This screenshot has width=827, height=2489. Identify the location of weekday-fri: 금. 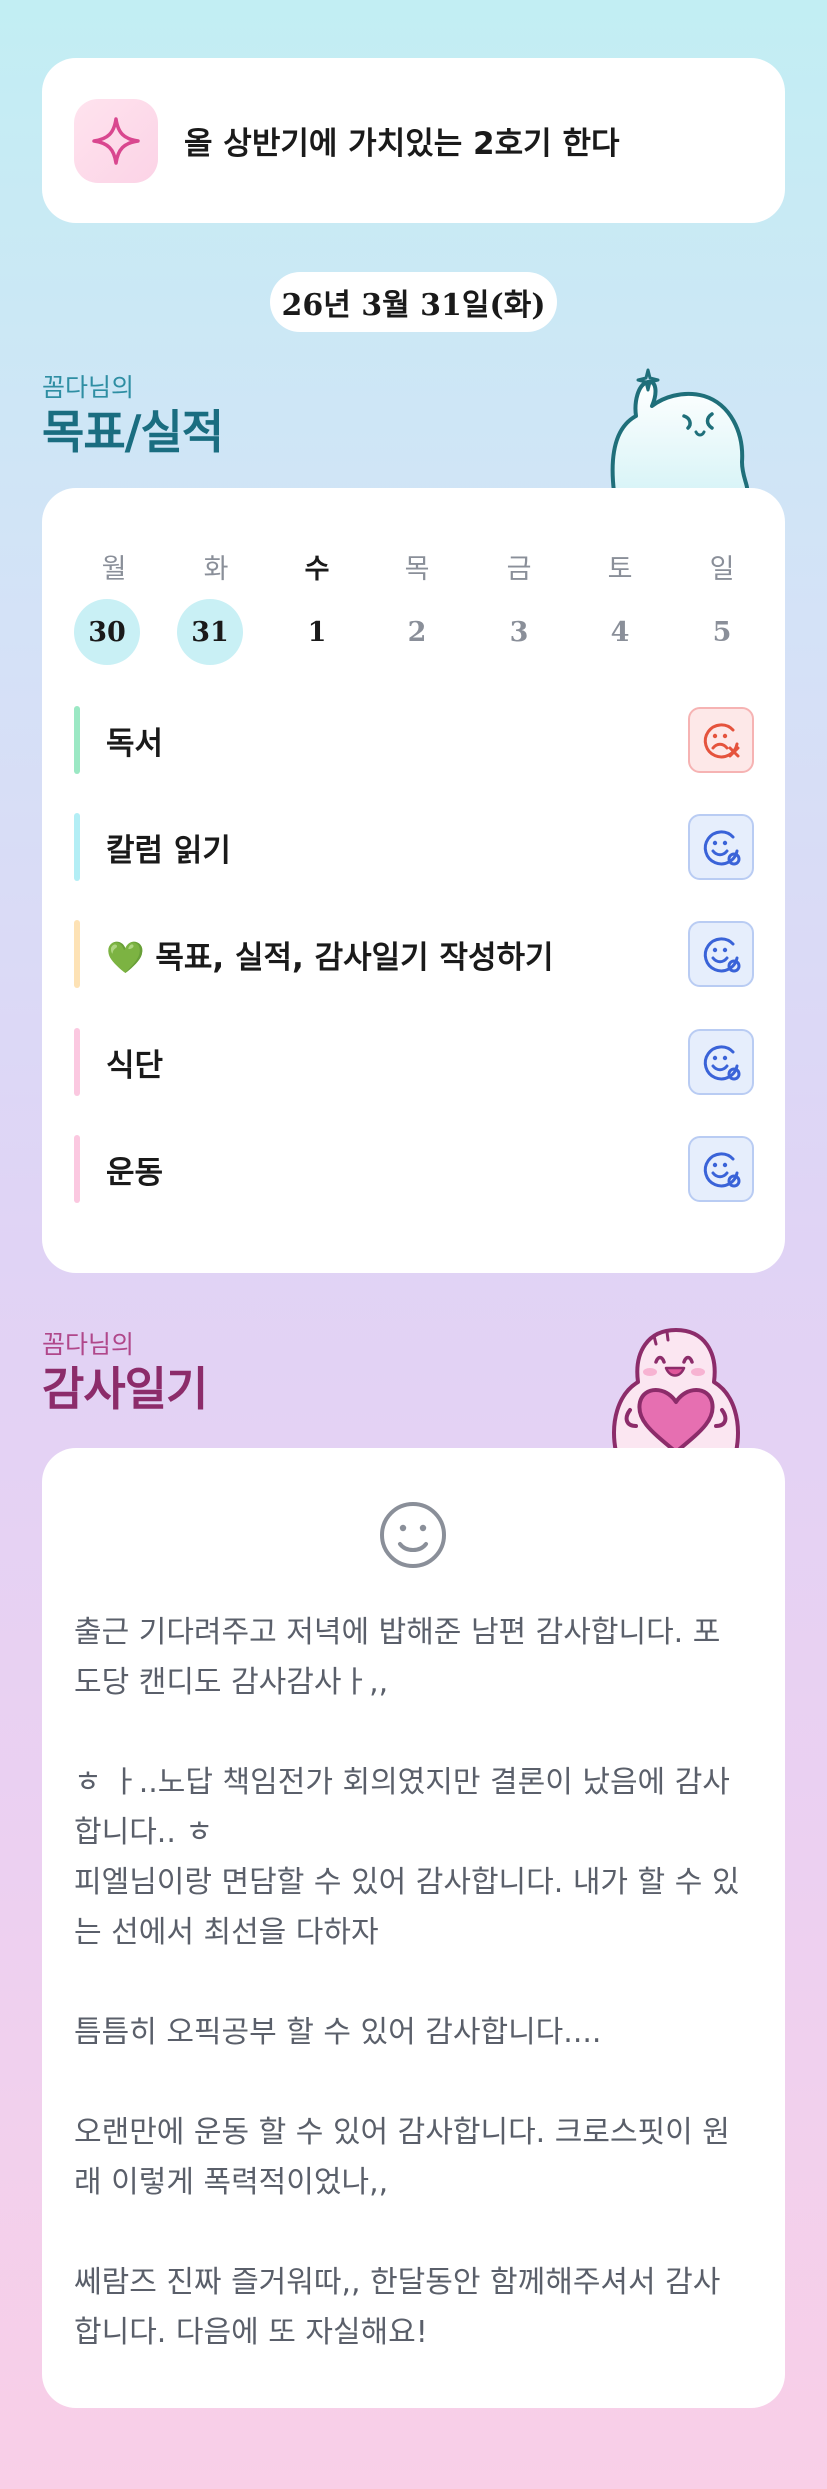
(519, 569).